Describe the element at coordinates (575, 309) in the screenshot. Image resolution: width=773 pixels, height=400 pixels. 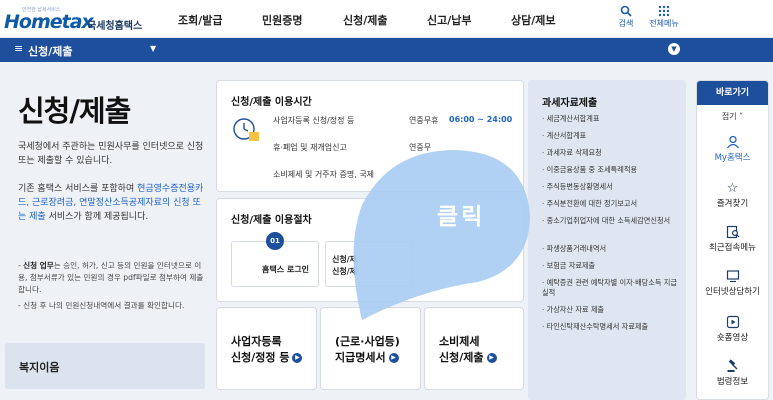
I see `info-item-text: 가상자산 자료 제출` at that location.